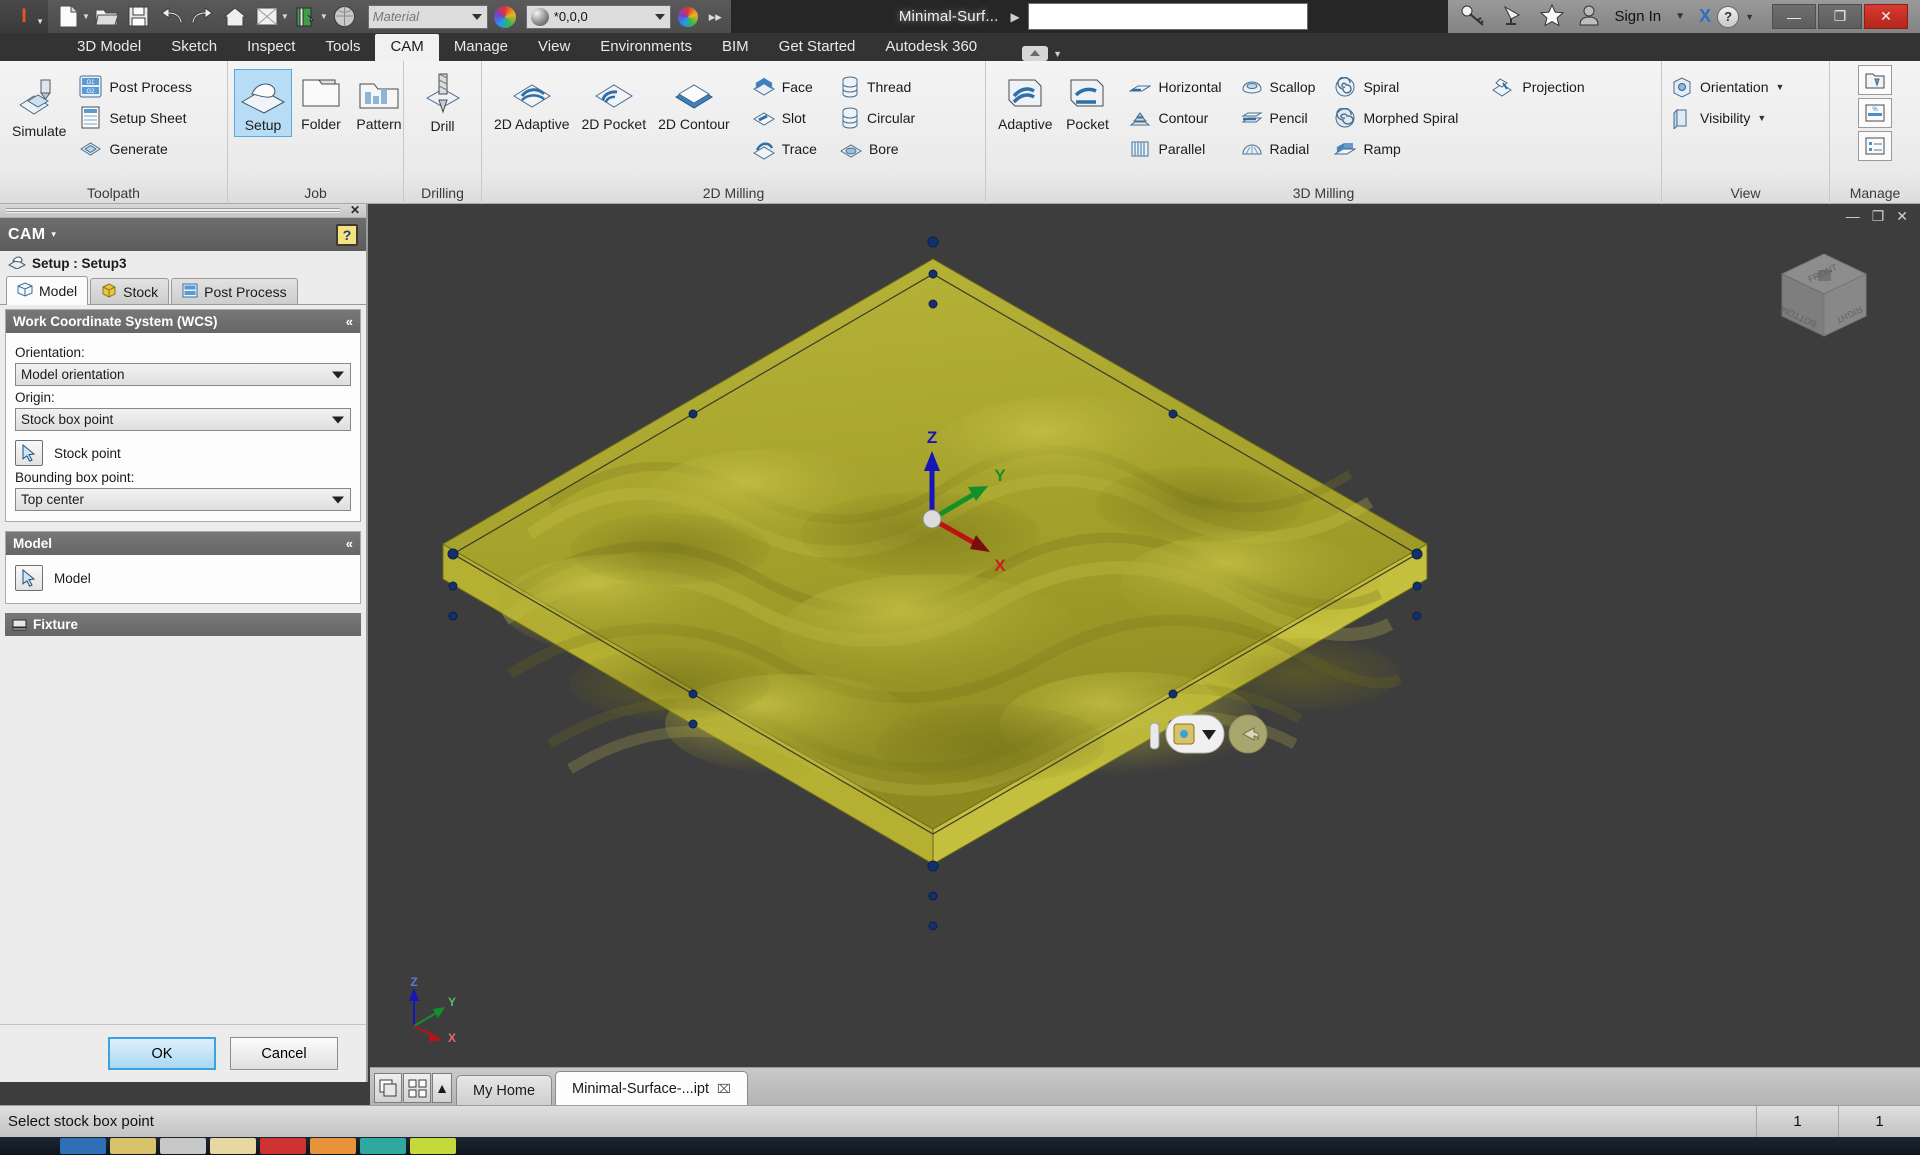 Image resolution: width=1920 pixels, height=1155 pixels. I want to click on thread-button: Thread, so click(880, 86).